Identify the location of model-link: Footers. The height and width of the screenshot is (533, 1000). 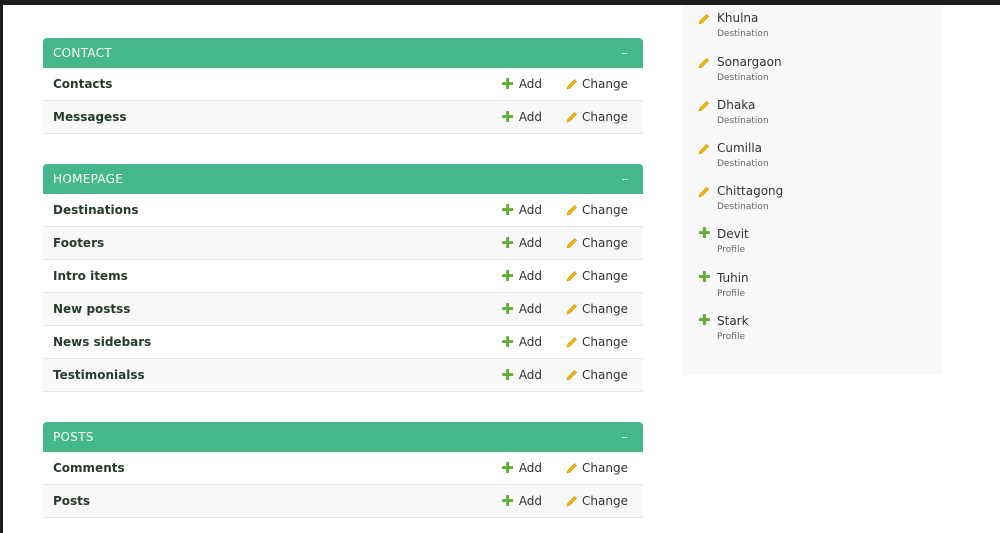
(277, 243).